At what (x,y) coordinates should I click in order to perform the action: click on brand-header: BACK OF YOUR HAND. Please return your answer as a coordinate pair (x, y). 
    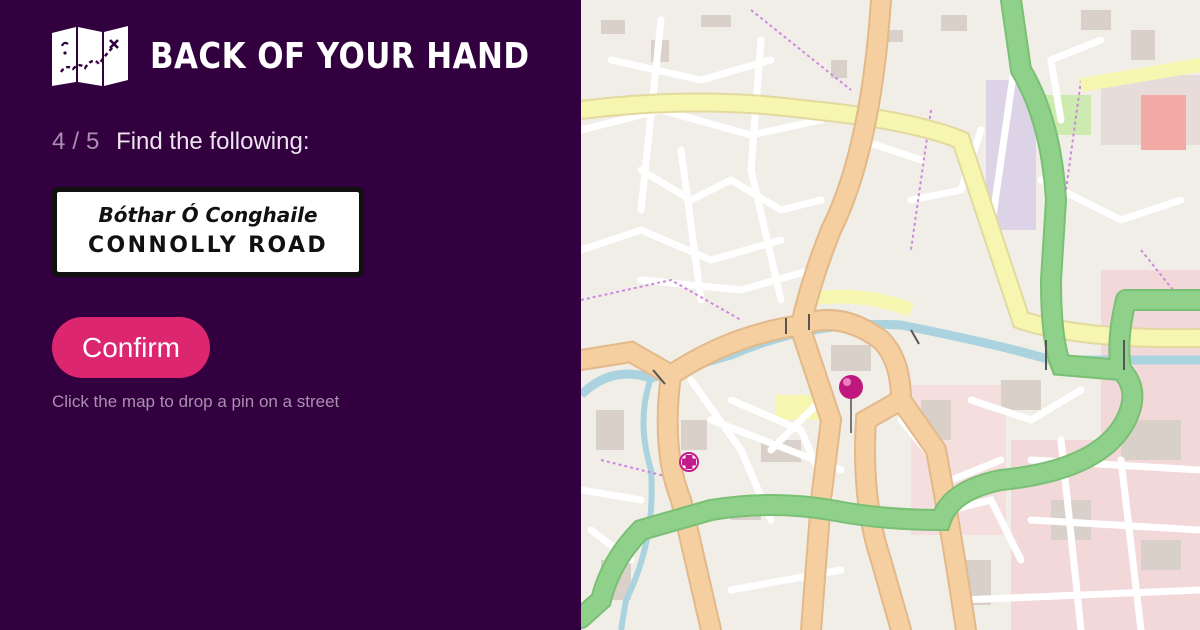
    Looking at the image, I should click on (321, 56).